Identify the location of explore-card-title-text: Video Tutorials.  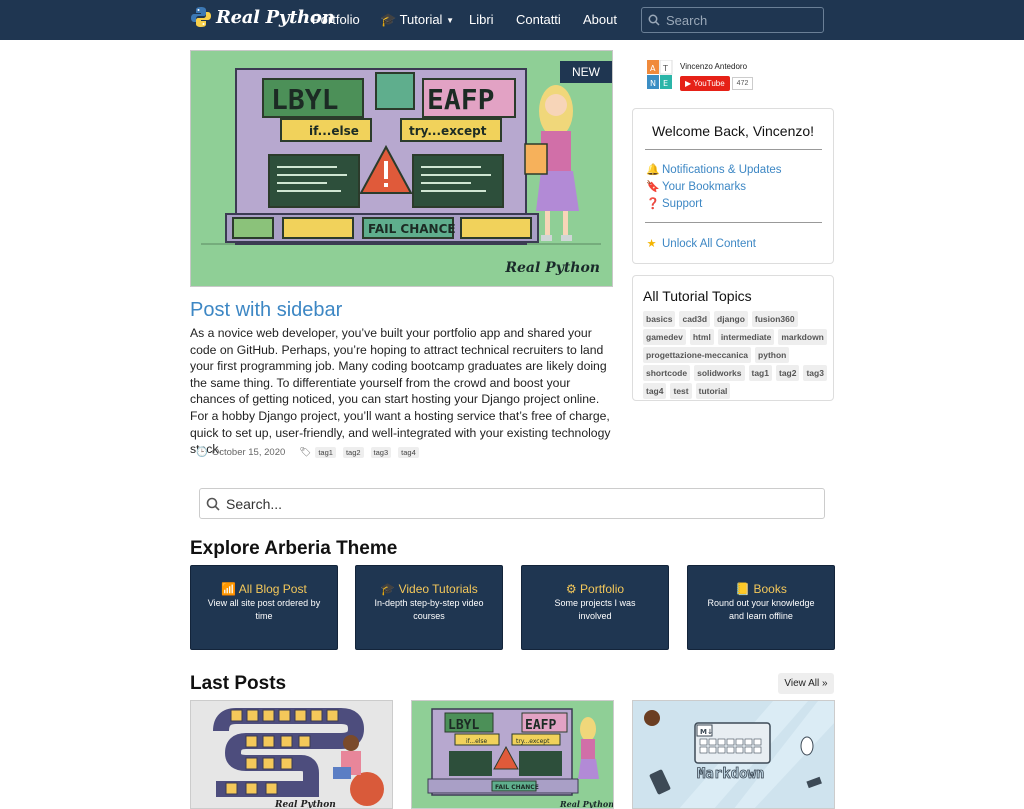
(438, 589).